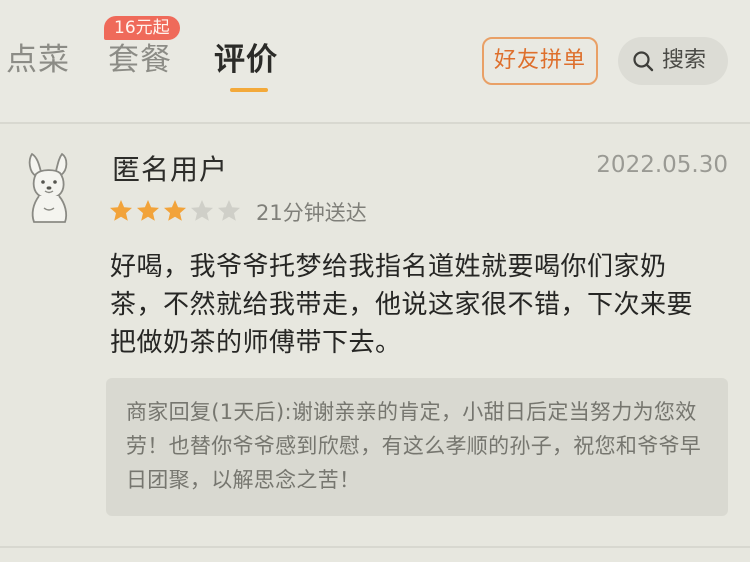 This screenshot has height=562, width=750. Describe the element at coordinates (540, 61) in the screenshot. I see `group-order-button: 好友拼单` at that location.